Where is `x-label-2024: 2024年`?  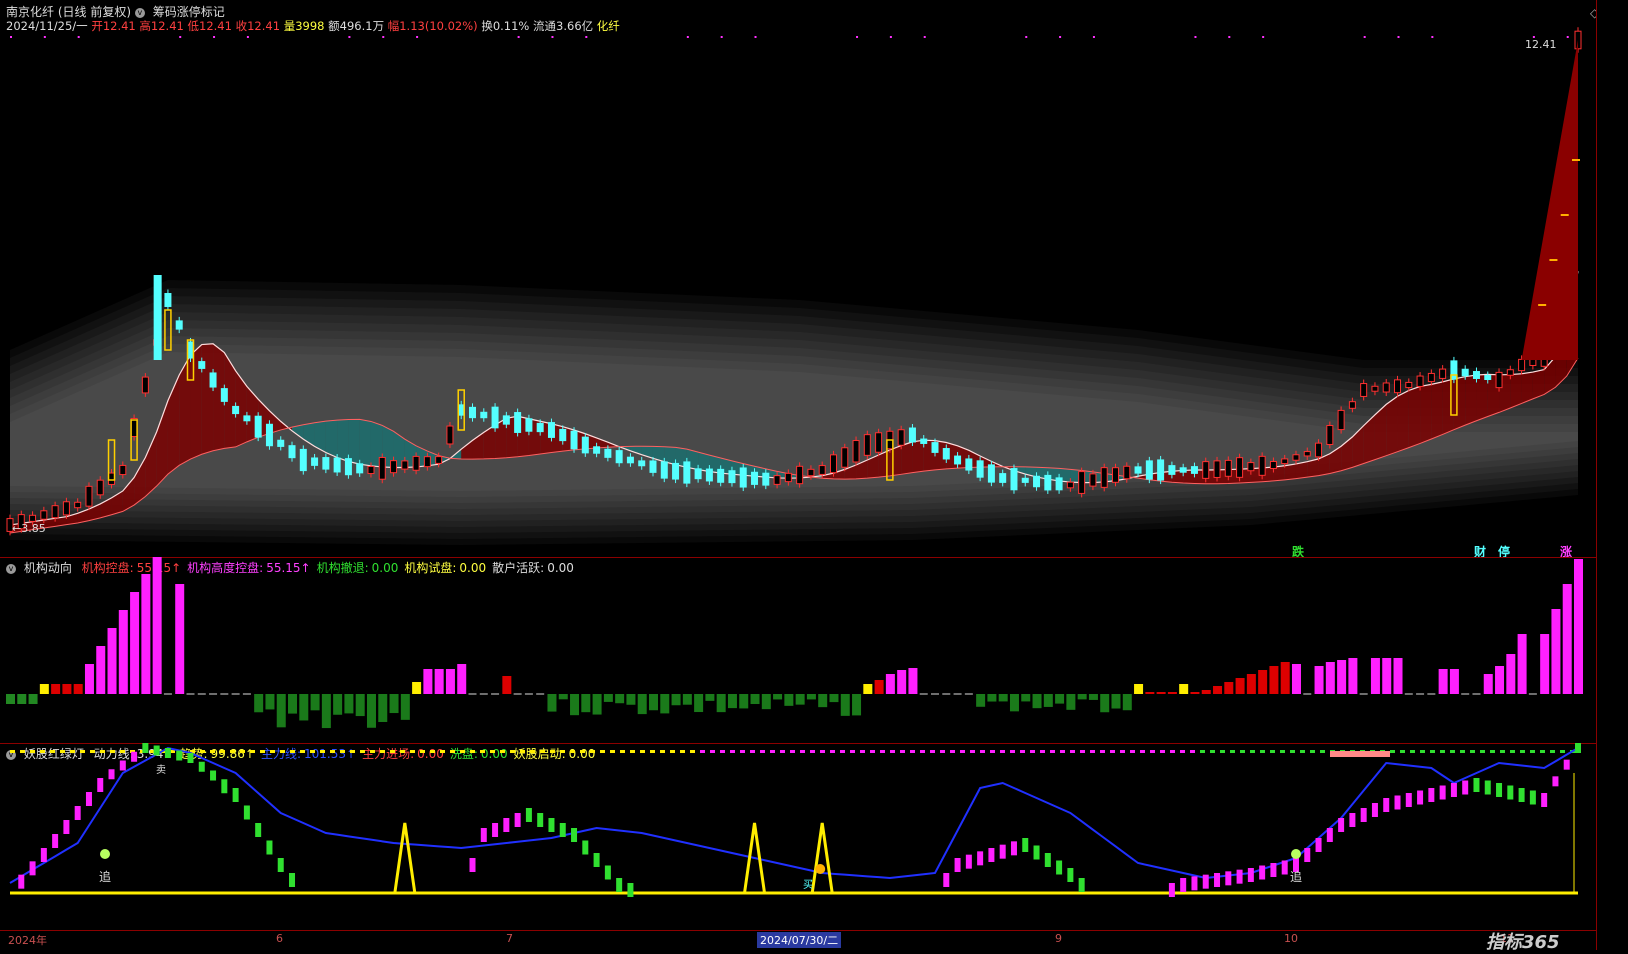 x-label-2024: 2024年 is located at coordinates (27, 940).